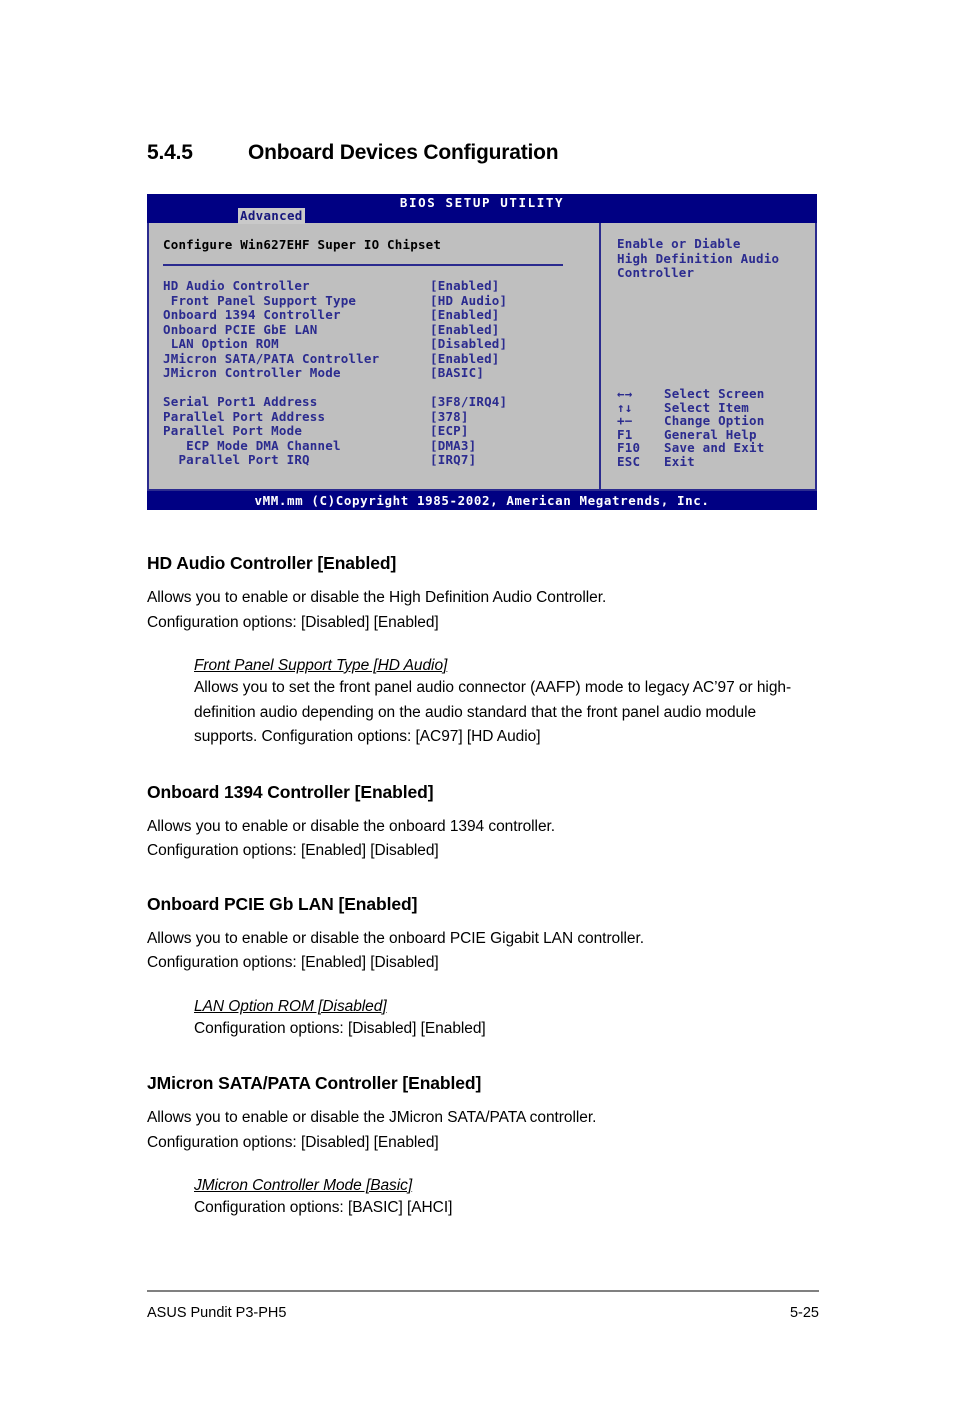  What do you see at coordinates (252, 314) in the screenshot?
I see `bios-option-label: Onboard 1394 Controller` at bounding box center [252, 314].